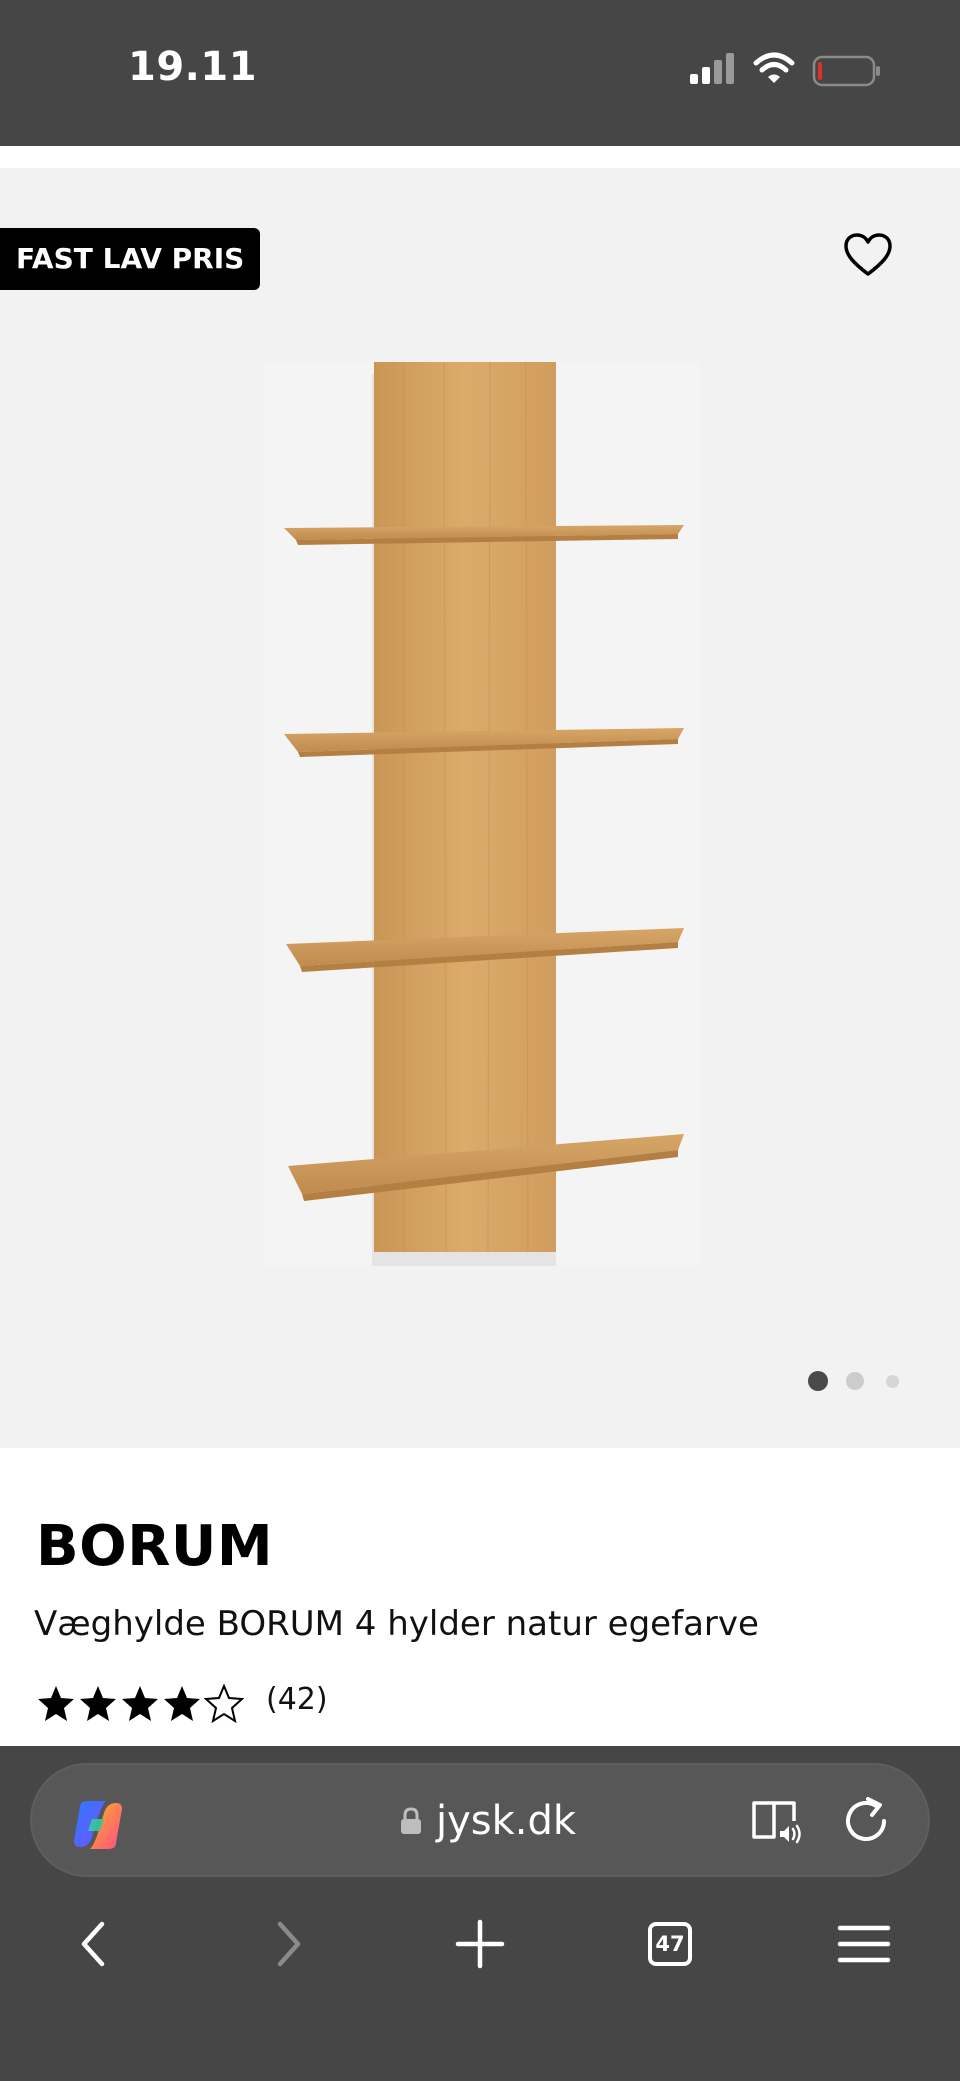 Image resolution: width=960 pixels, height=2081 pixels. Describe the element at coordinates (670, 1944) in the screenshot. I see `tabs-button: 47` at that location.